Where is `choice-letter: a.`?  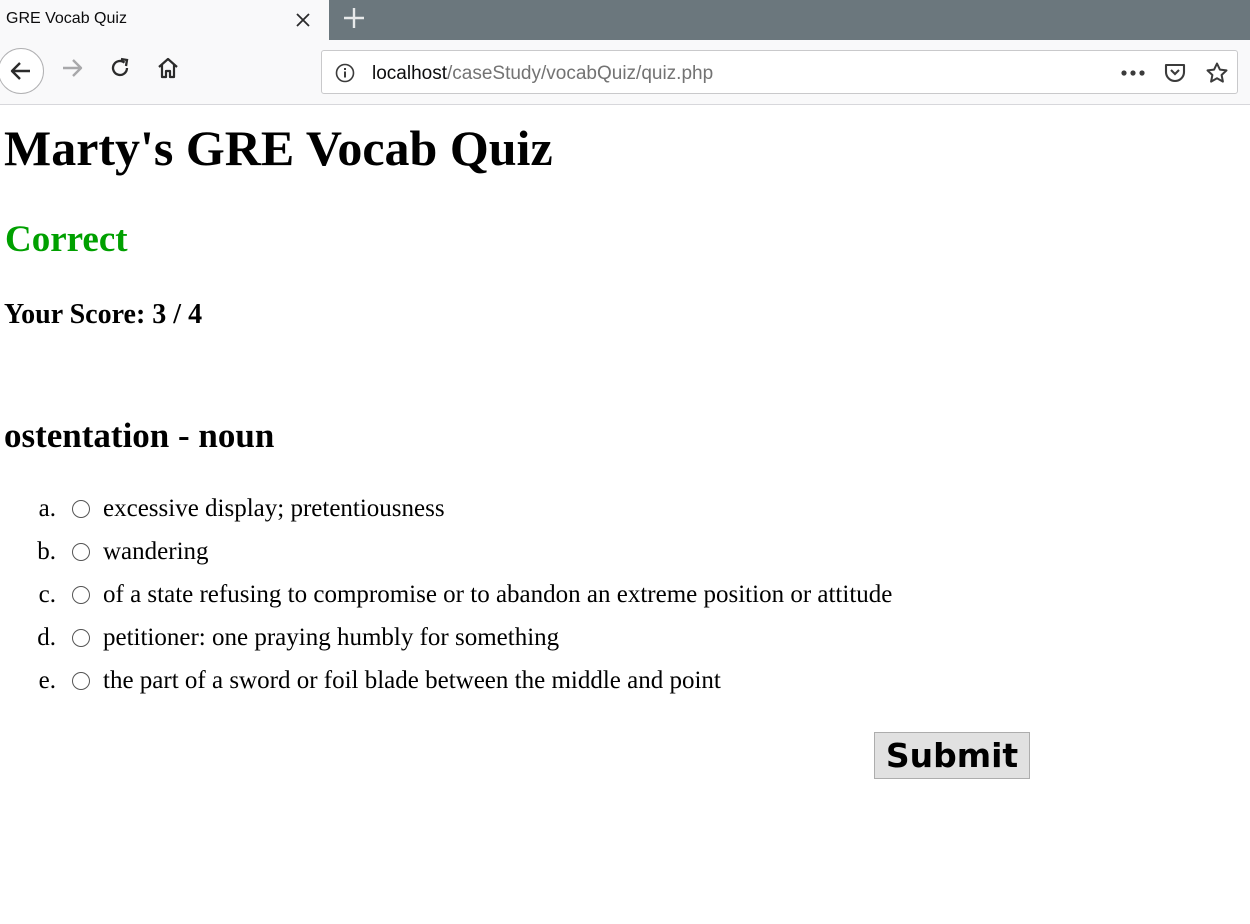
choice-letter: a. is located at coordinates (47, 508).